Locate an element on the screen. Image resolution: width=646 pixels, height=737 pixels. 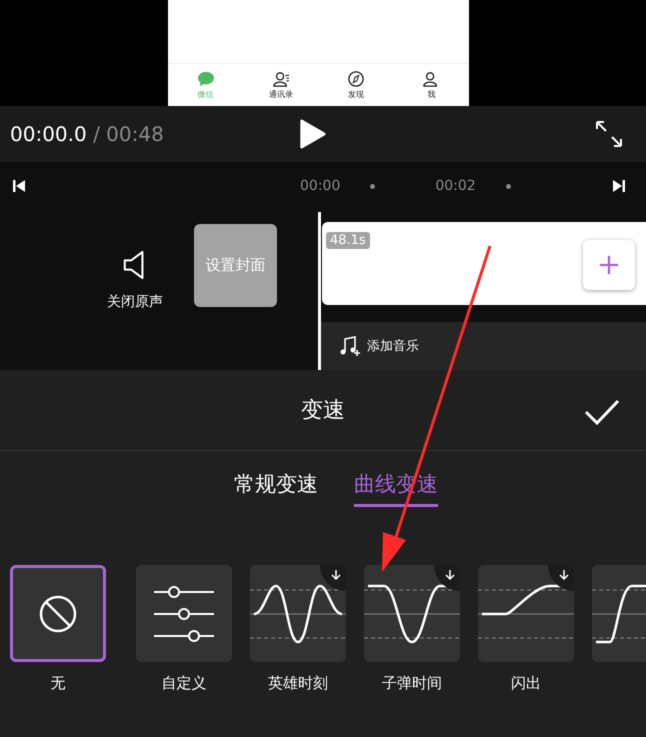
prohibited-icon is located at coordinates (58, 614).